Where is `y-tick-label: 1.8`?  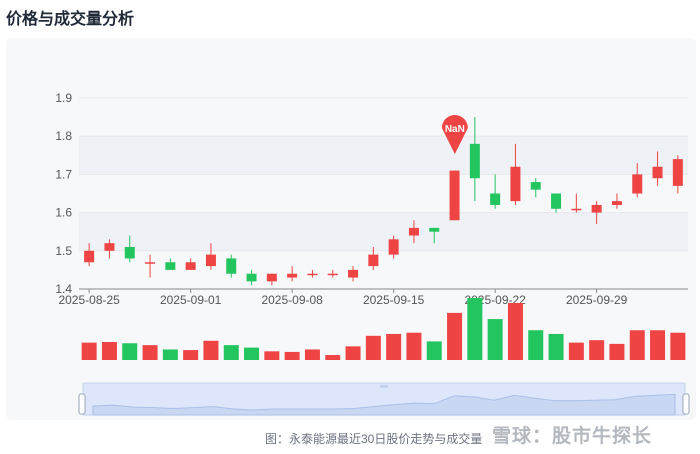
y-tick-label: 1.8 is located at coordinates (63, 136).